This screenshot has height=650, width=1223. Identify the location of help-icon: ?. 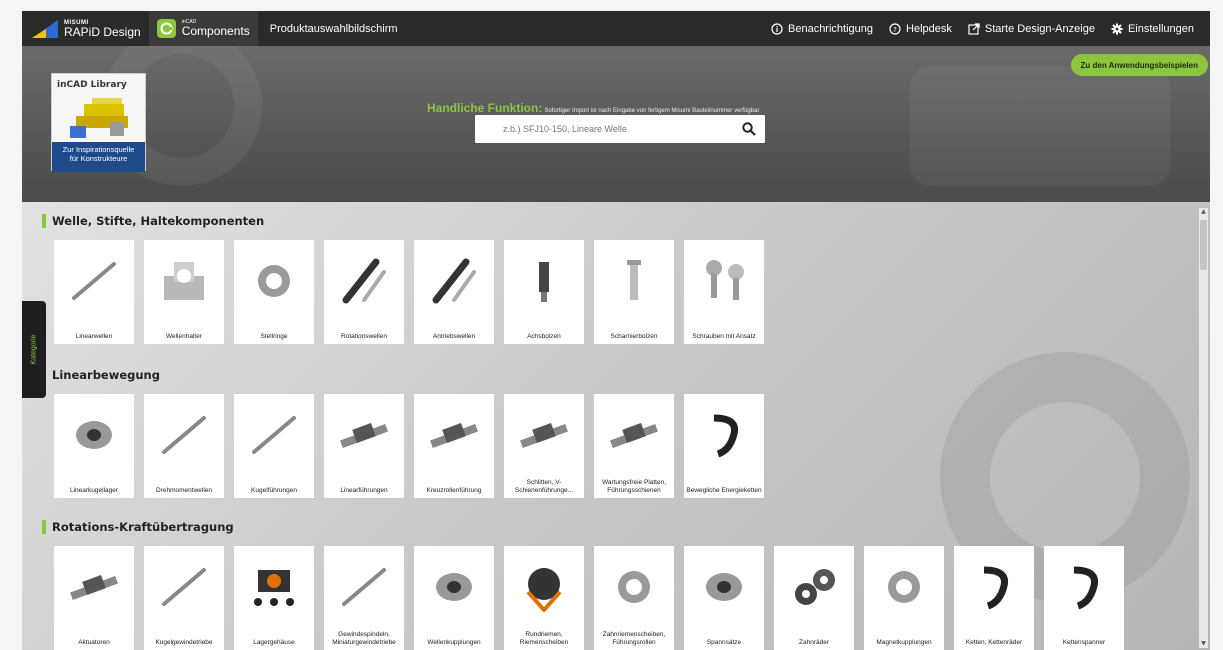
(895, 28).